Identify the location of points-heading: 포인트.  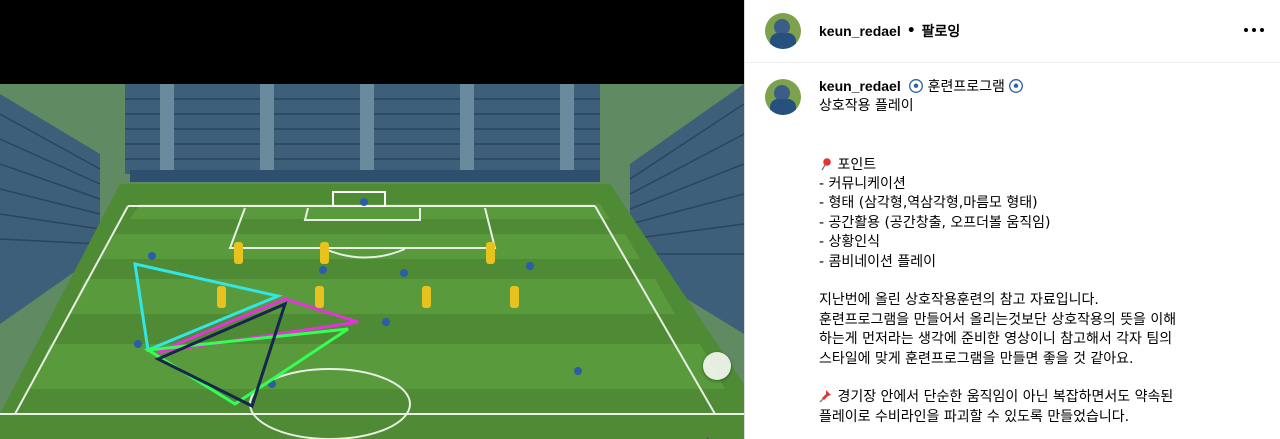
(857, 164).